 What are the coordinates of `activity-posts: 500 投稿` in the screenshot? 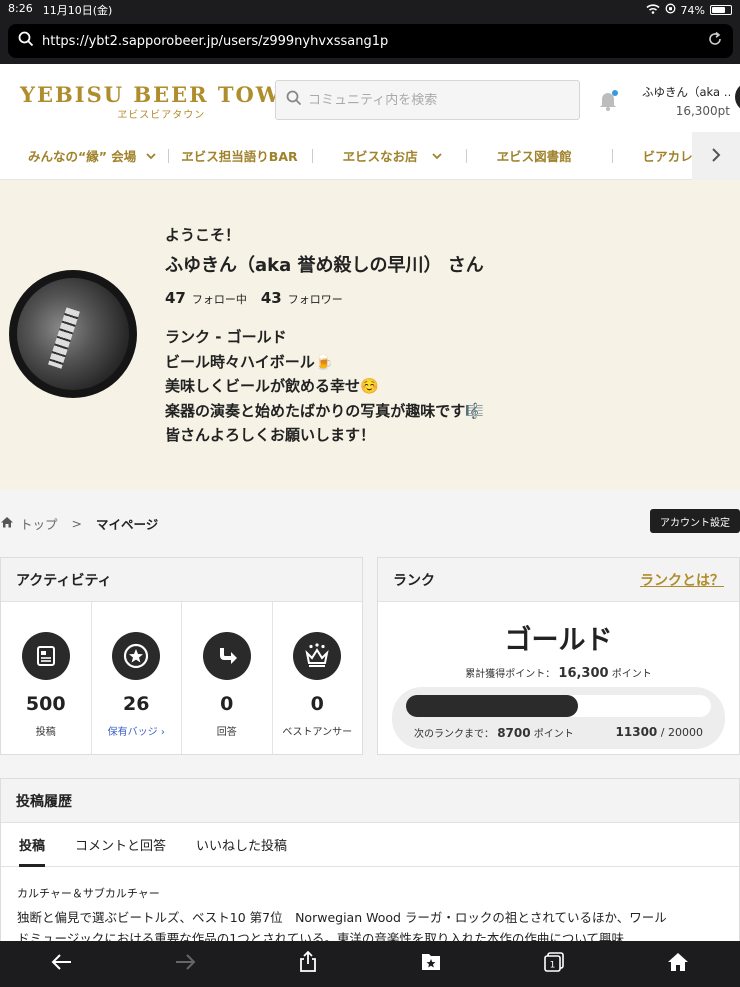 It's located at (46, 678).